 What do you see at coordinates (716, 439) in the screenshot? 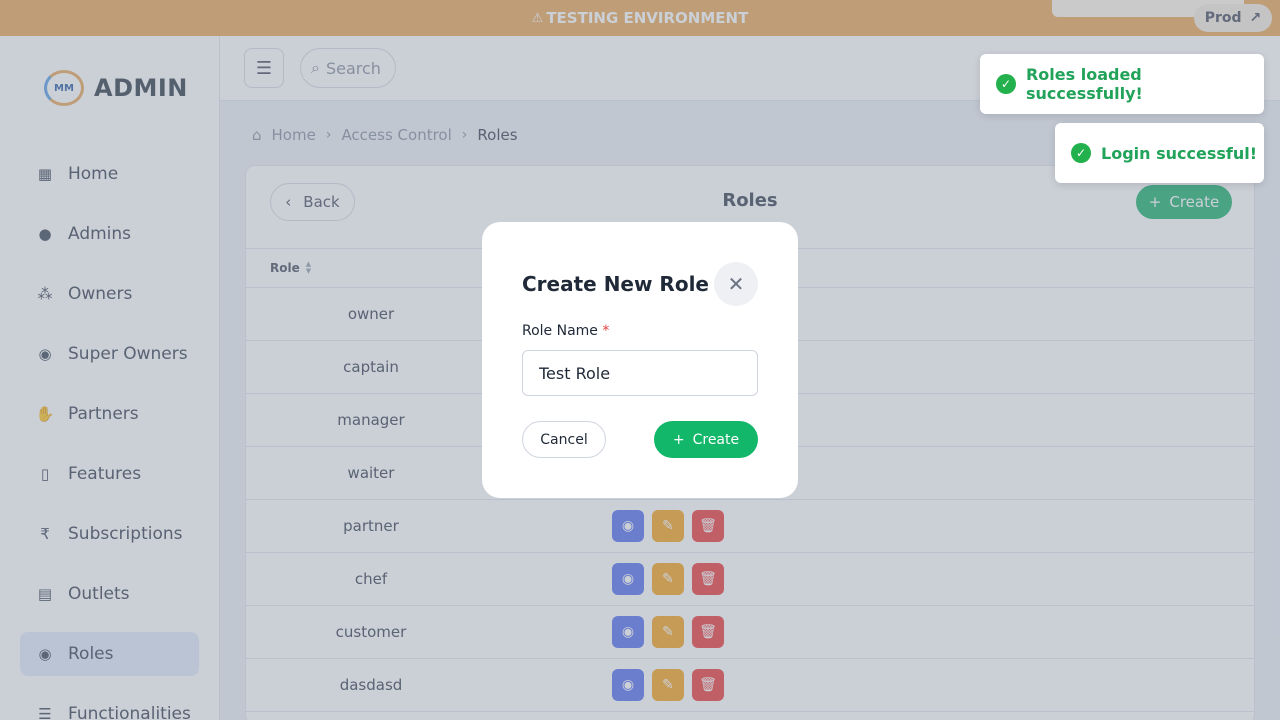
I see `submit-create-label: Create` at bounding box center [716, 439].